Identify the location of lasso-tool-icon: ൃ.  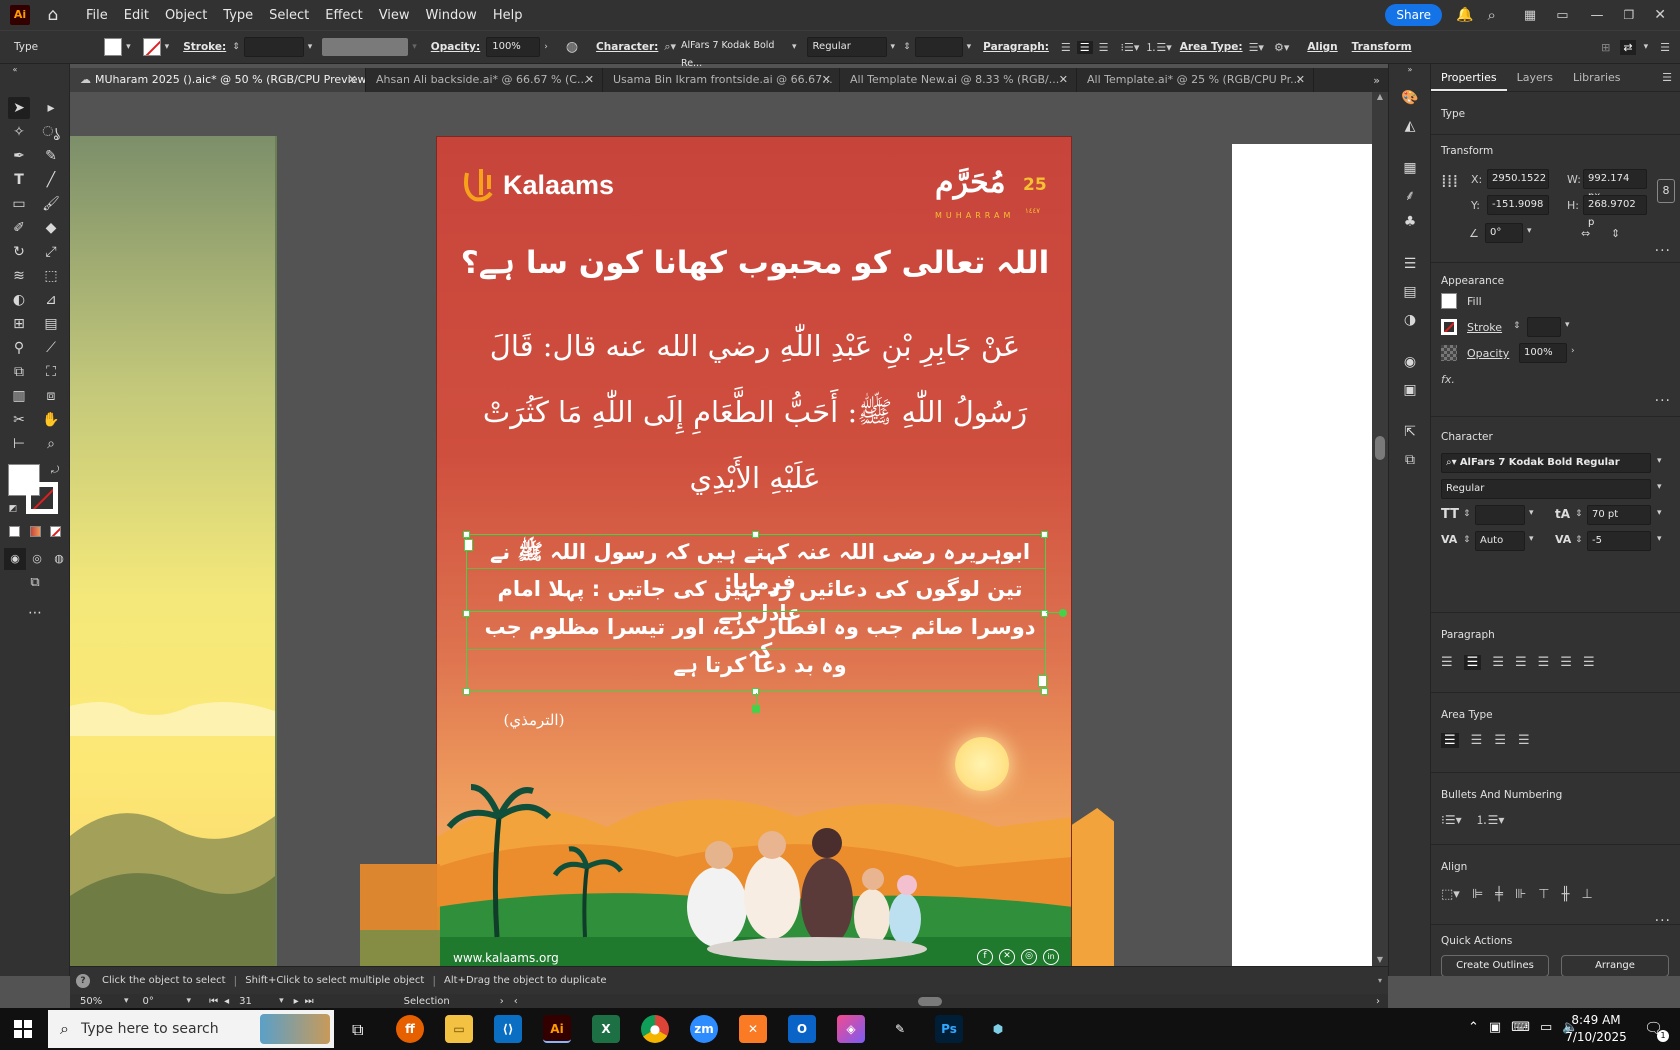
(51, 132).